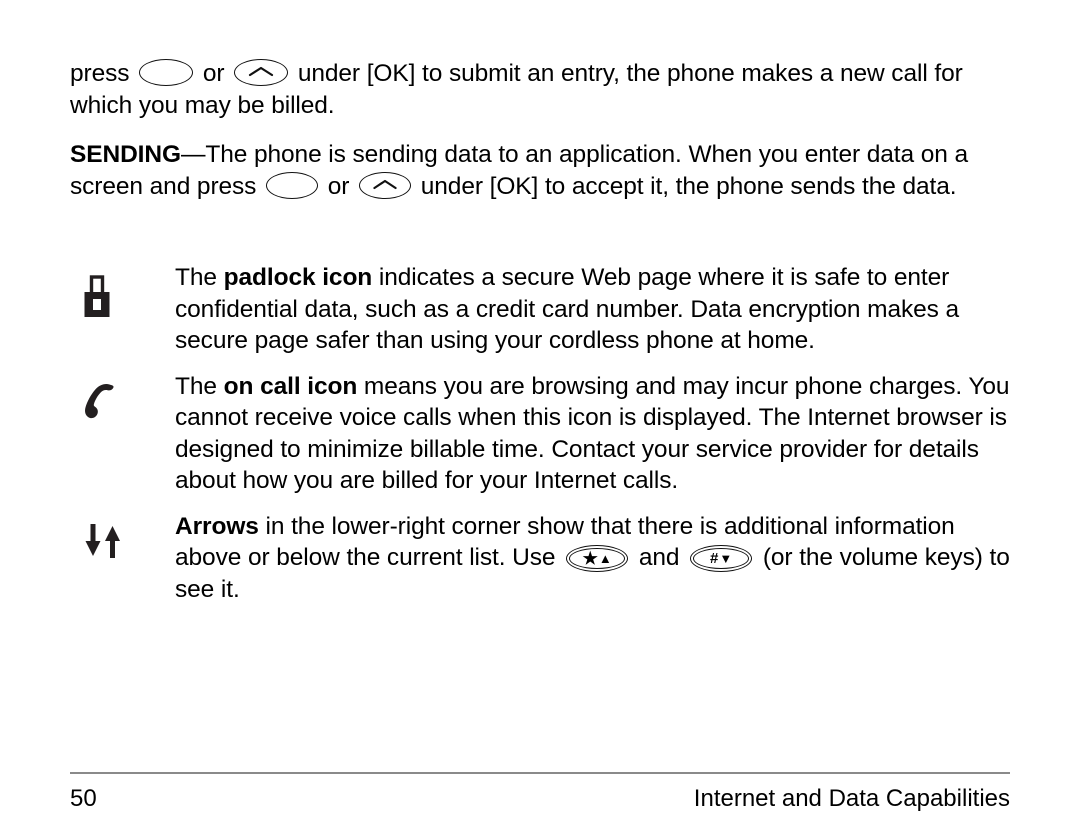 The width and height of the screenshot is (1080, 834). I want to click on sending-dash: —, so click(193, 154).